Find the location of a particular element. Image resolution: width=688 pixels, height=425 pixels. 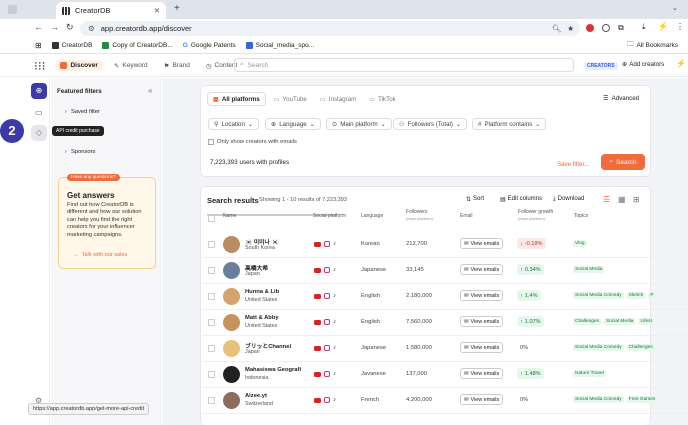

creator-name: Mahasiswa Geografi is located at coordinates (273, 370).